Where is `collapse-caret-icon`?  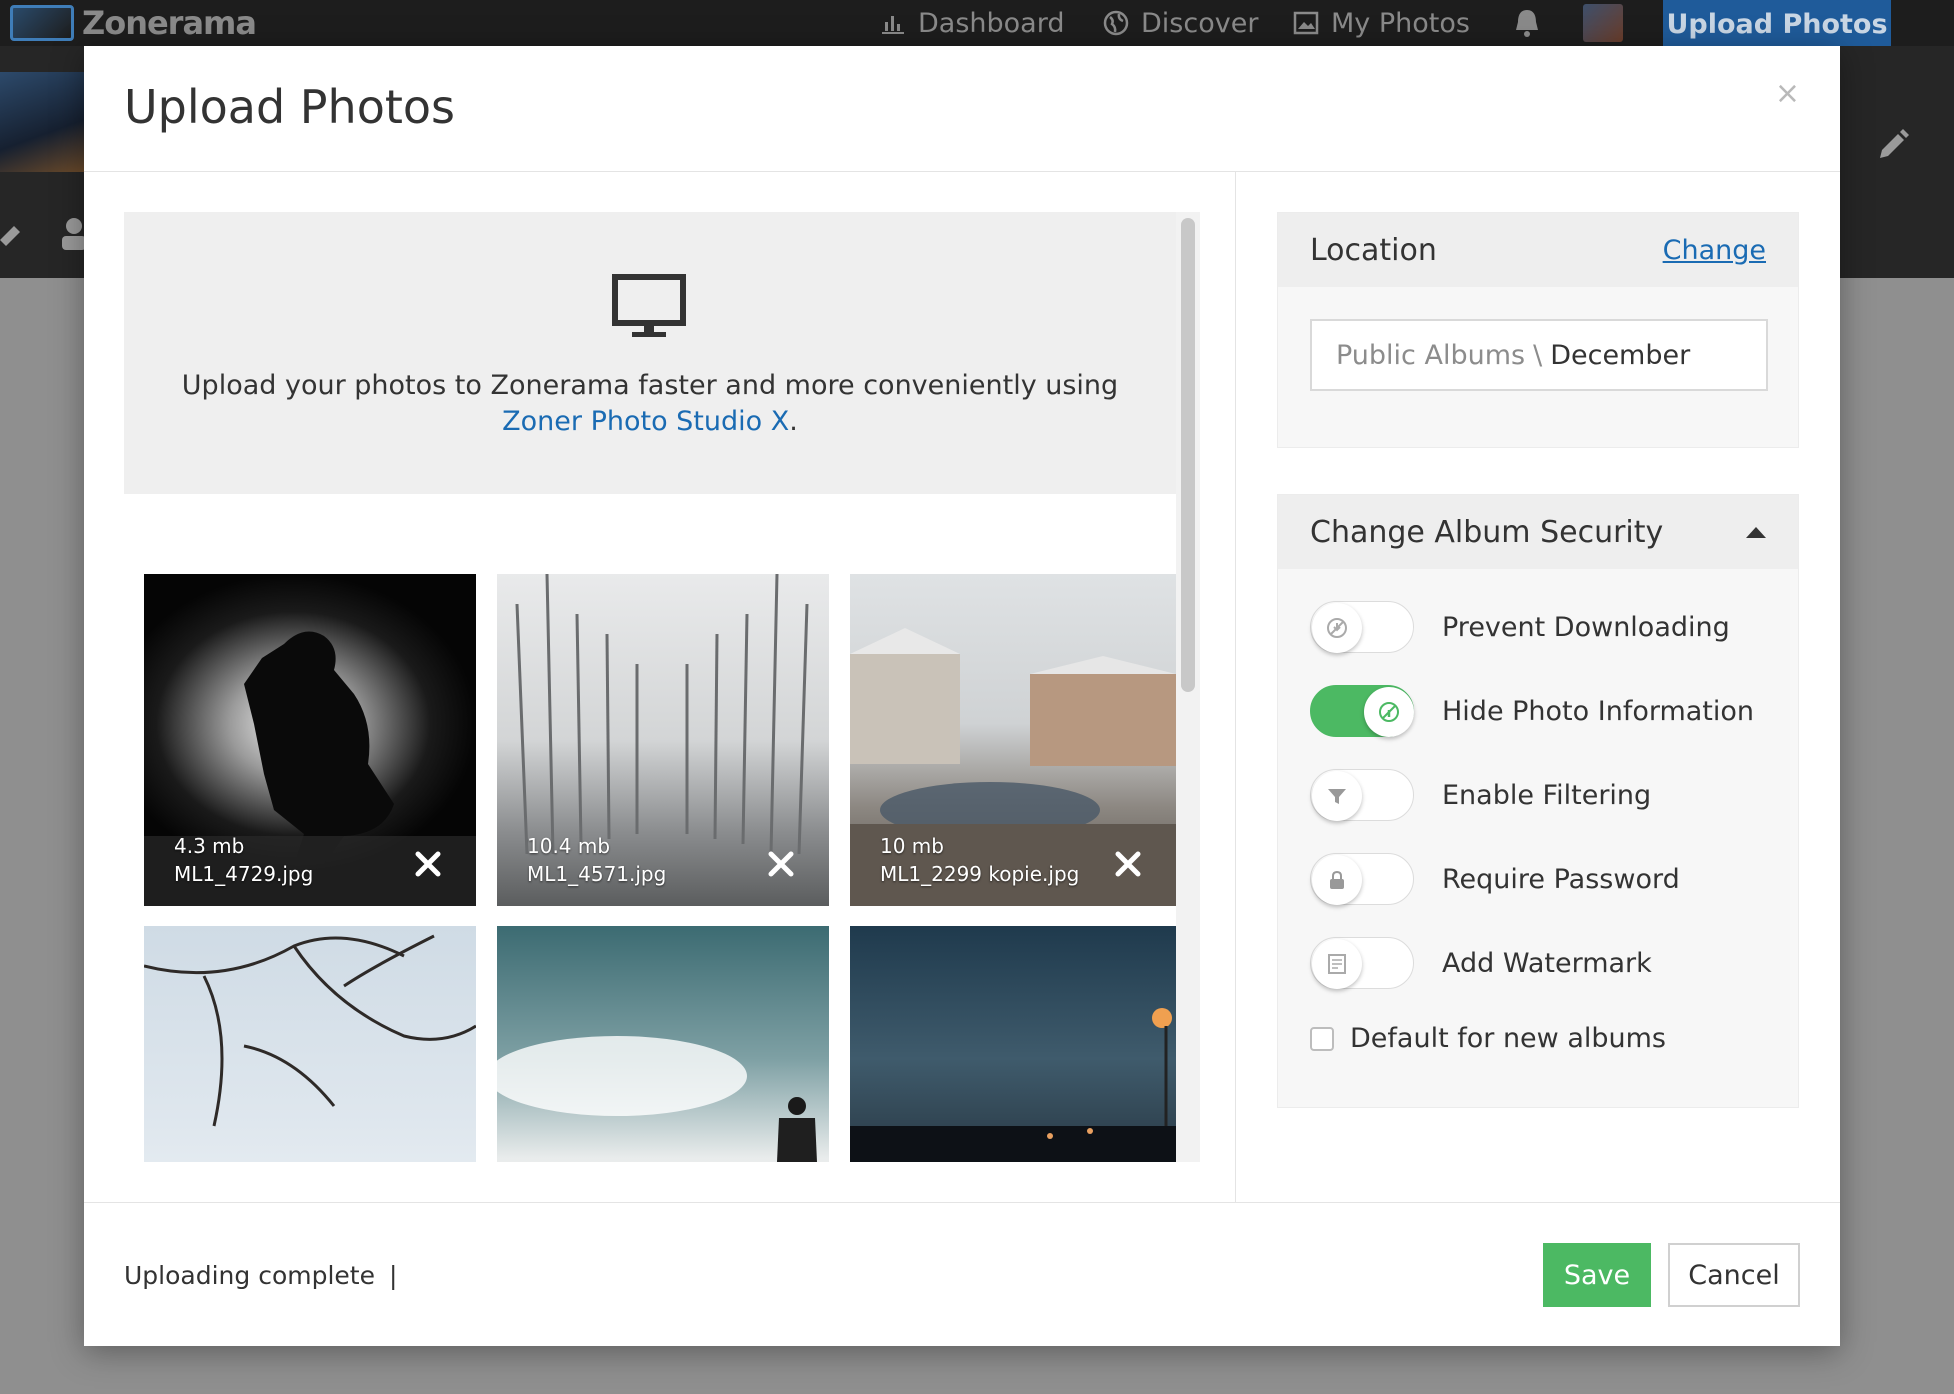 collapse-caret-icon is located at coordinates (1756, 532).